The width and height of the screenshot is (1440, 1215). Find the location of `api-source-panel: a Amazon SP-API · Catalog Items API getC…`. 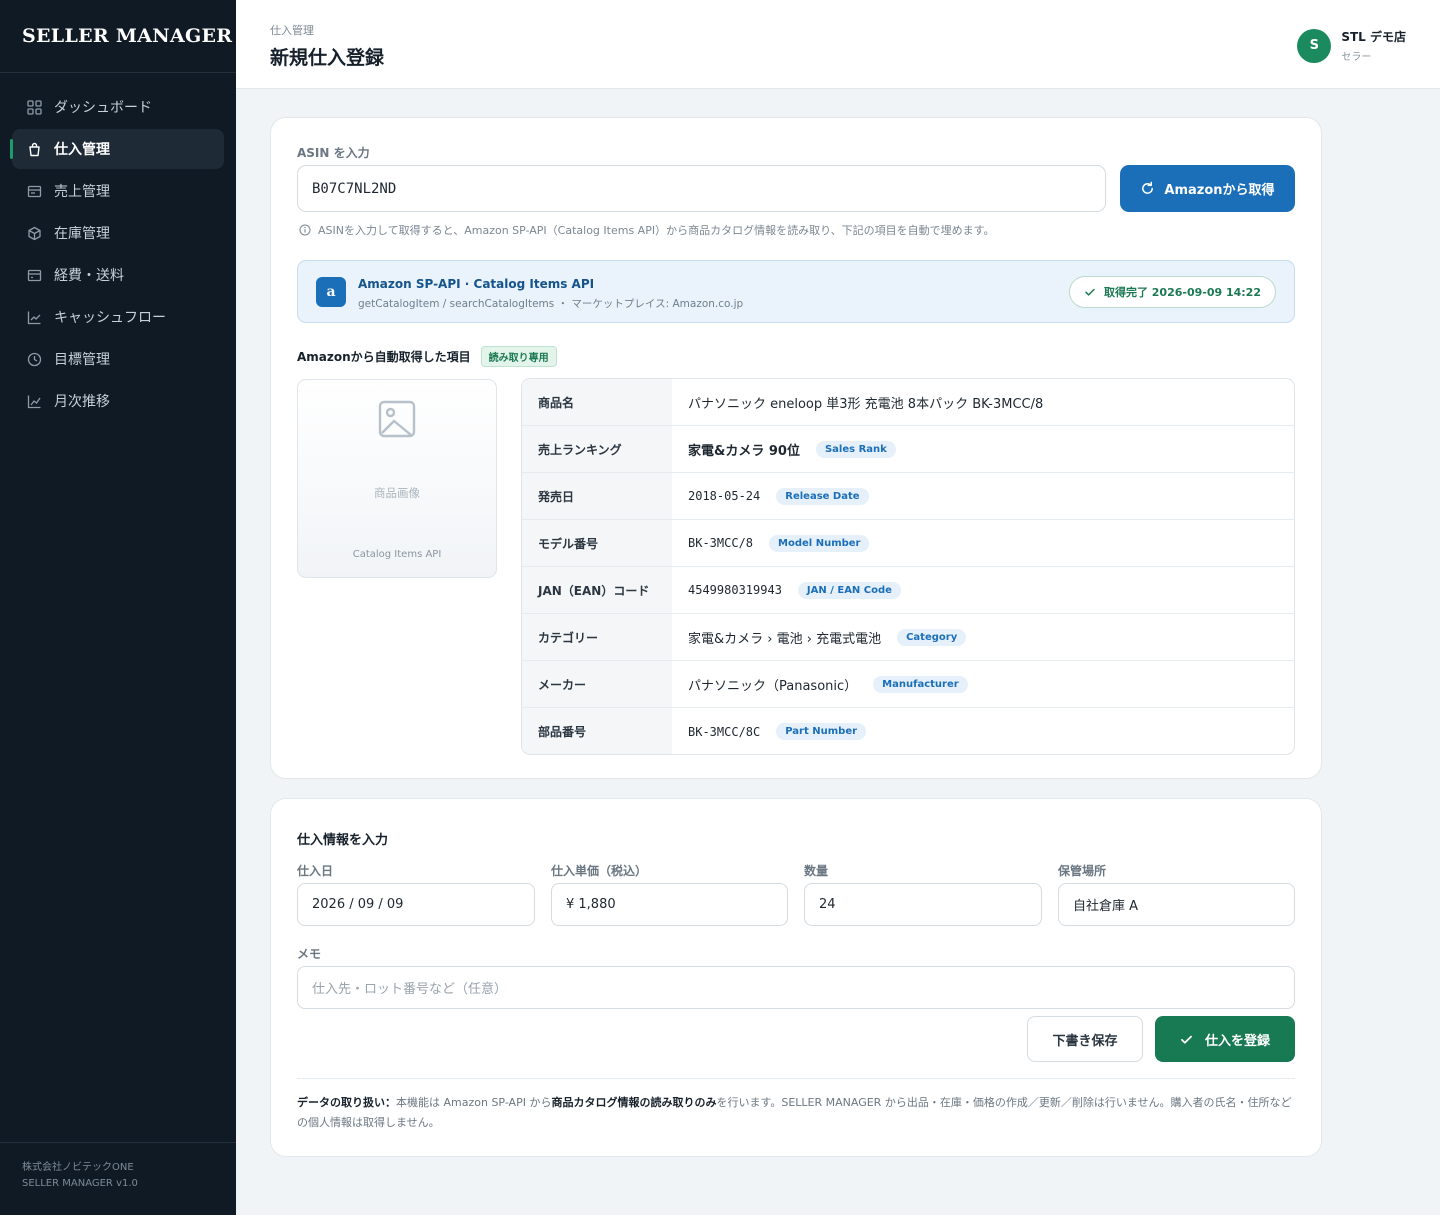

api-source-panel: a Amazon SP-API · Catalog Items API getC… is located at coordinates (796, 291).